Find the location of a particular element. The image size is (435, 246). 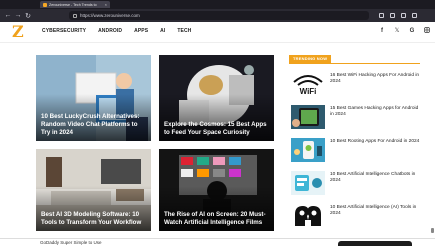

ai-heads-icon is located at coordinates (308, 216).